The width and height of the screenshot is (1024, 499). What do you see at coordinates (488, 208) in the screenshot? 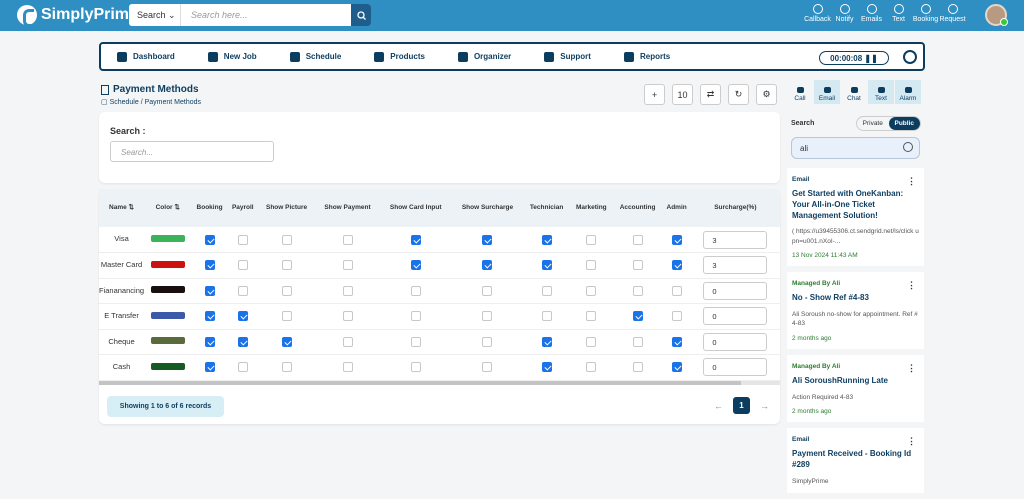
I see `col-header-show-surcharge: Show Surcharge` at bounding box center [488, 208].